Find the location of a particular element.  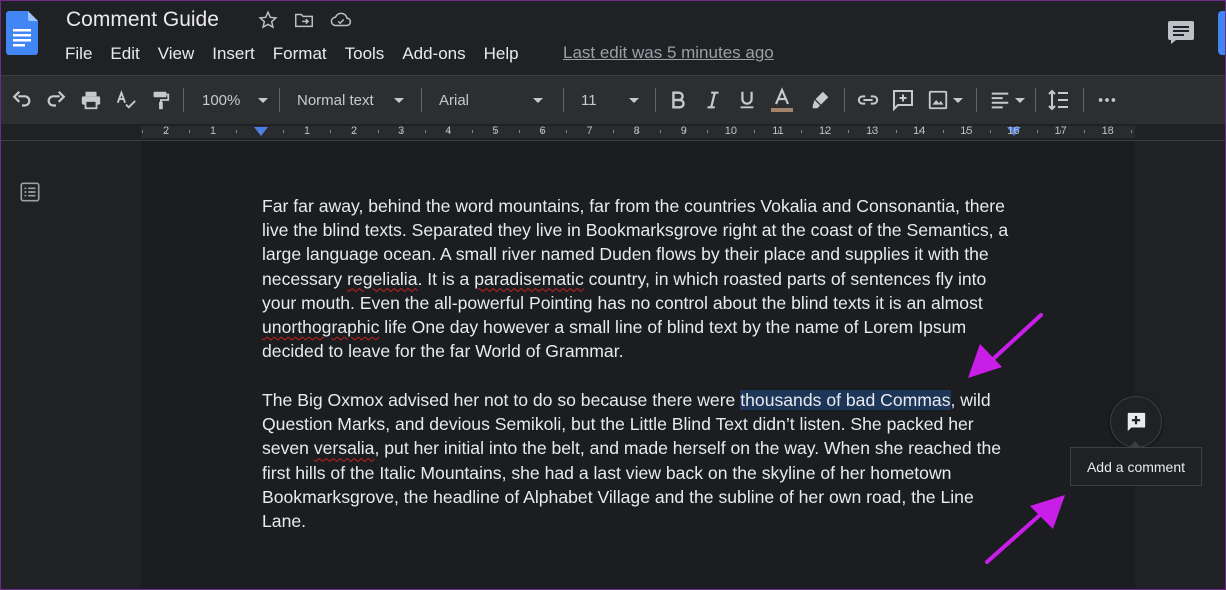

insert-link-button is located at coordinates (868, 100).